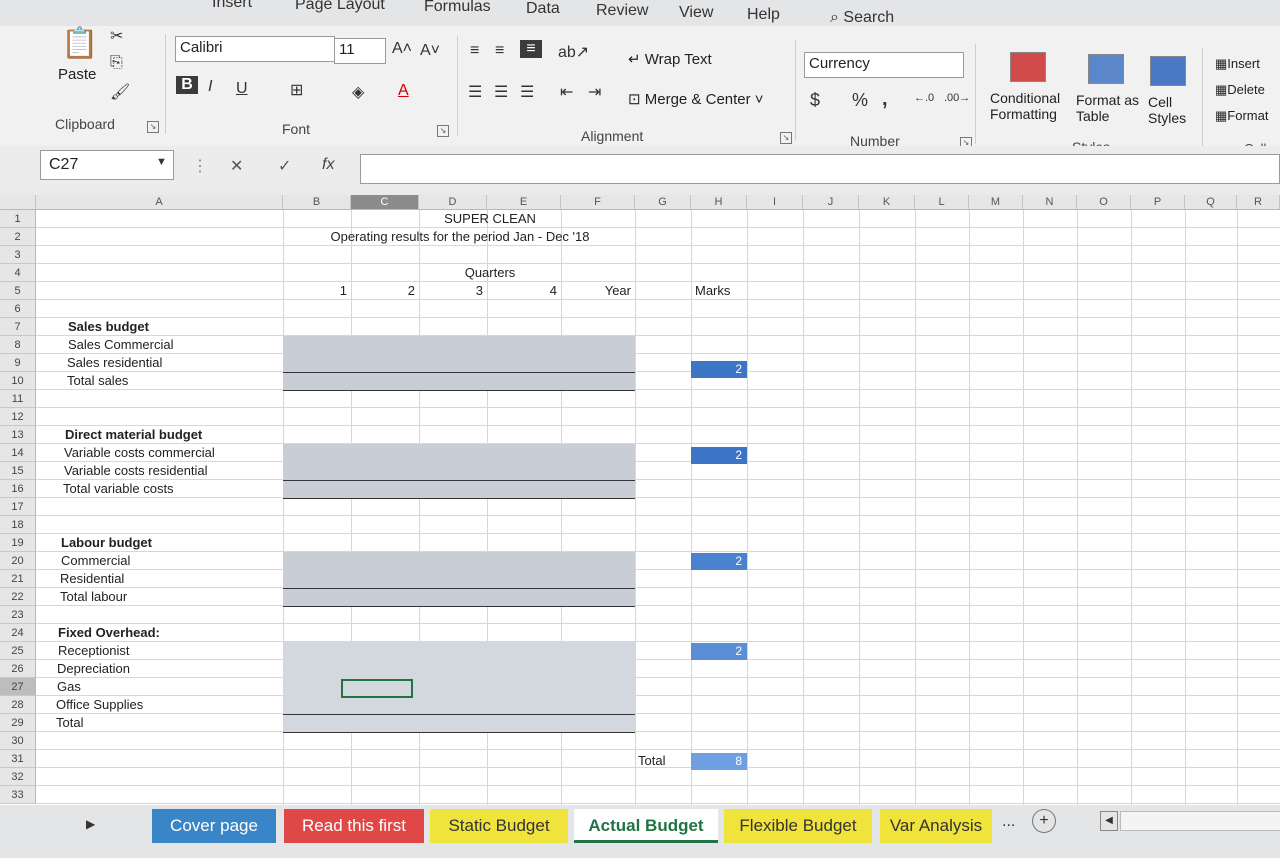 This screenshot has width=1280, height=858. Describe the element at coordinates (543, 9) in the screenshot. I see `tab-data: Data` at that location.